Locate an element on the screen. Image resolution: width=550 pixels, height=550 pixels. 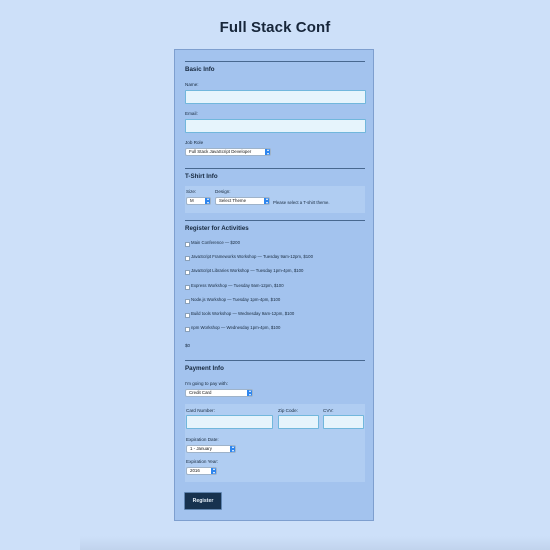
payment-info-legend: Payment Info is located at coordinates (204, 368).